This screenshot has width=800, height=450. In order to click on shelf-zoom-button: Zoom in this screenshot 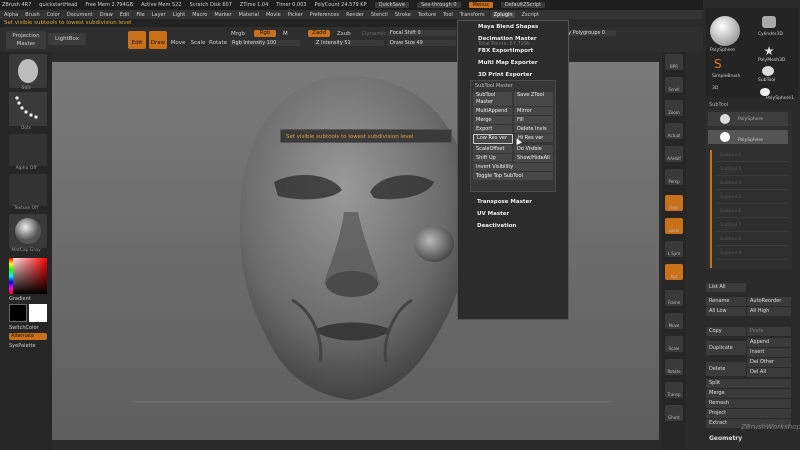, I will do `click(674, 108)`.